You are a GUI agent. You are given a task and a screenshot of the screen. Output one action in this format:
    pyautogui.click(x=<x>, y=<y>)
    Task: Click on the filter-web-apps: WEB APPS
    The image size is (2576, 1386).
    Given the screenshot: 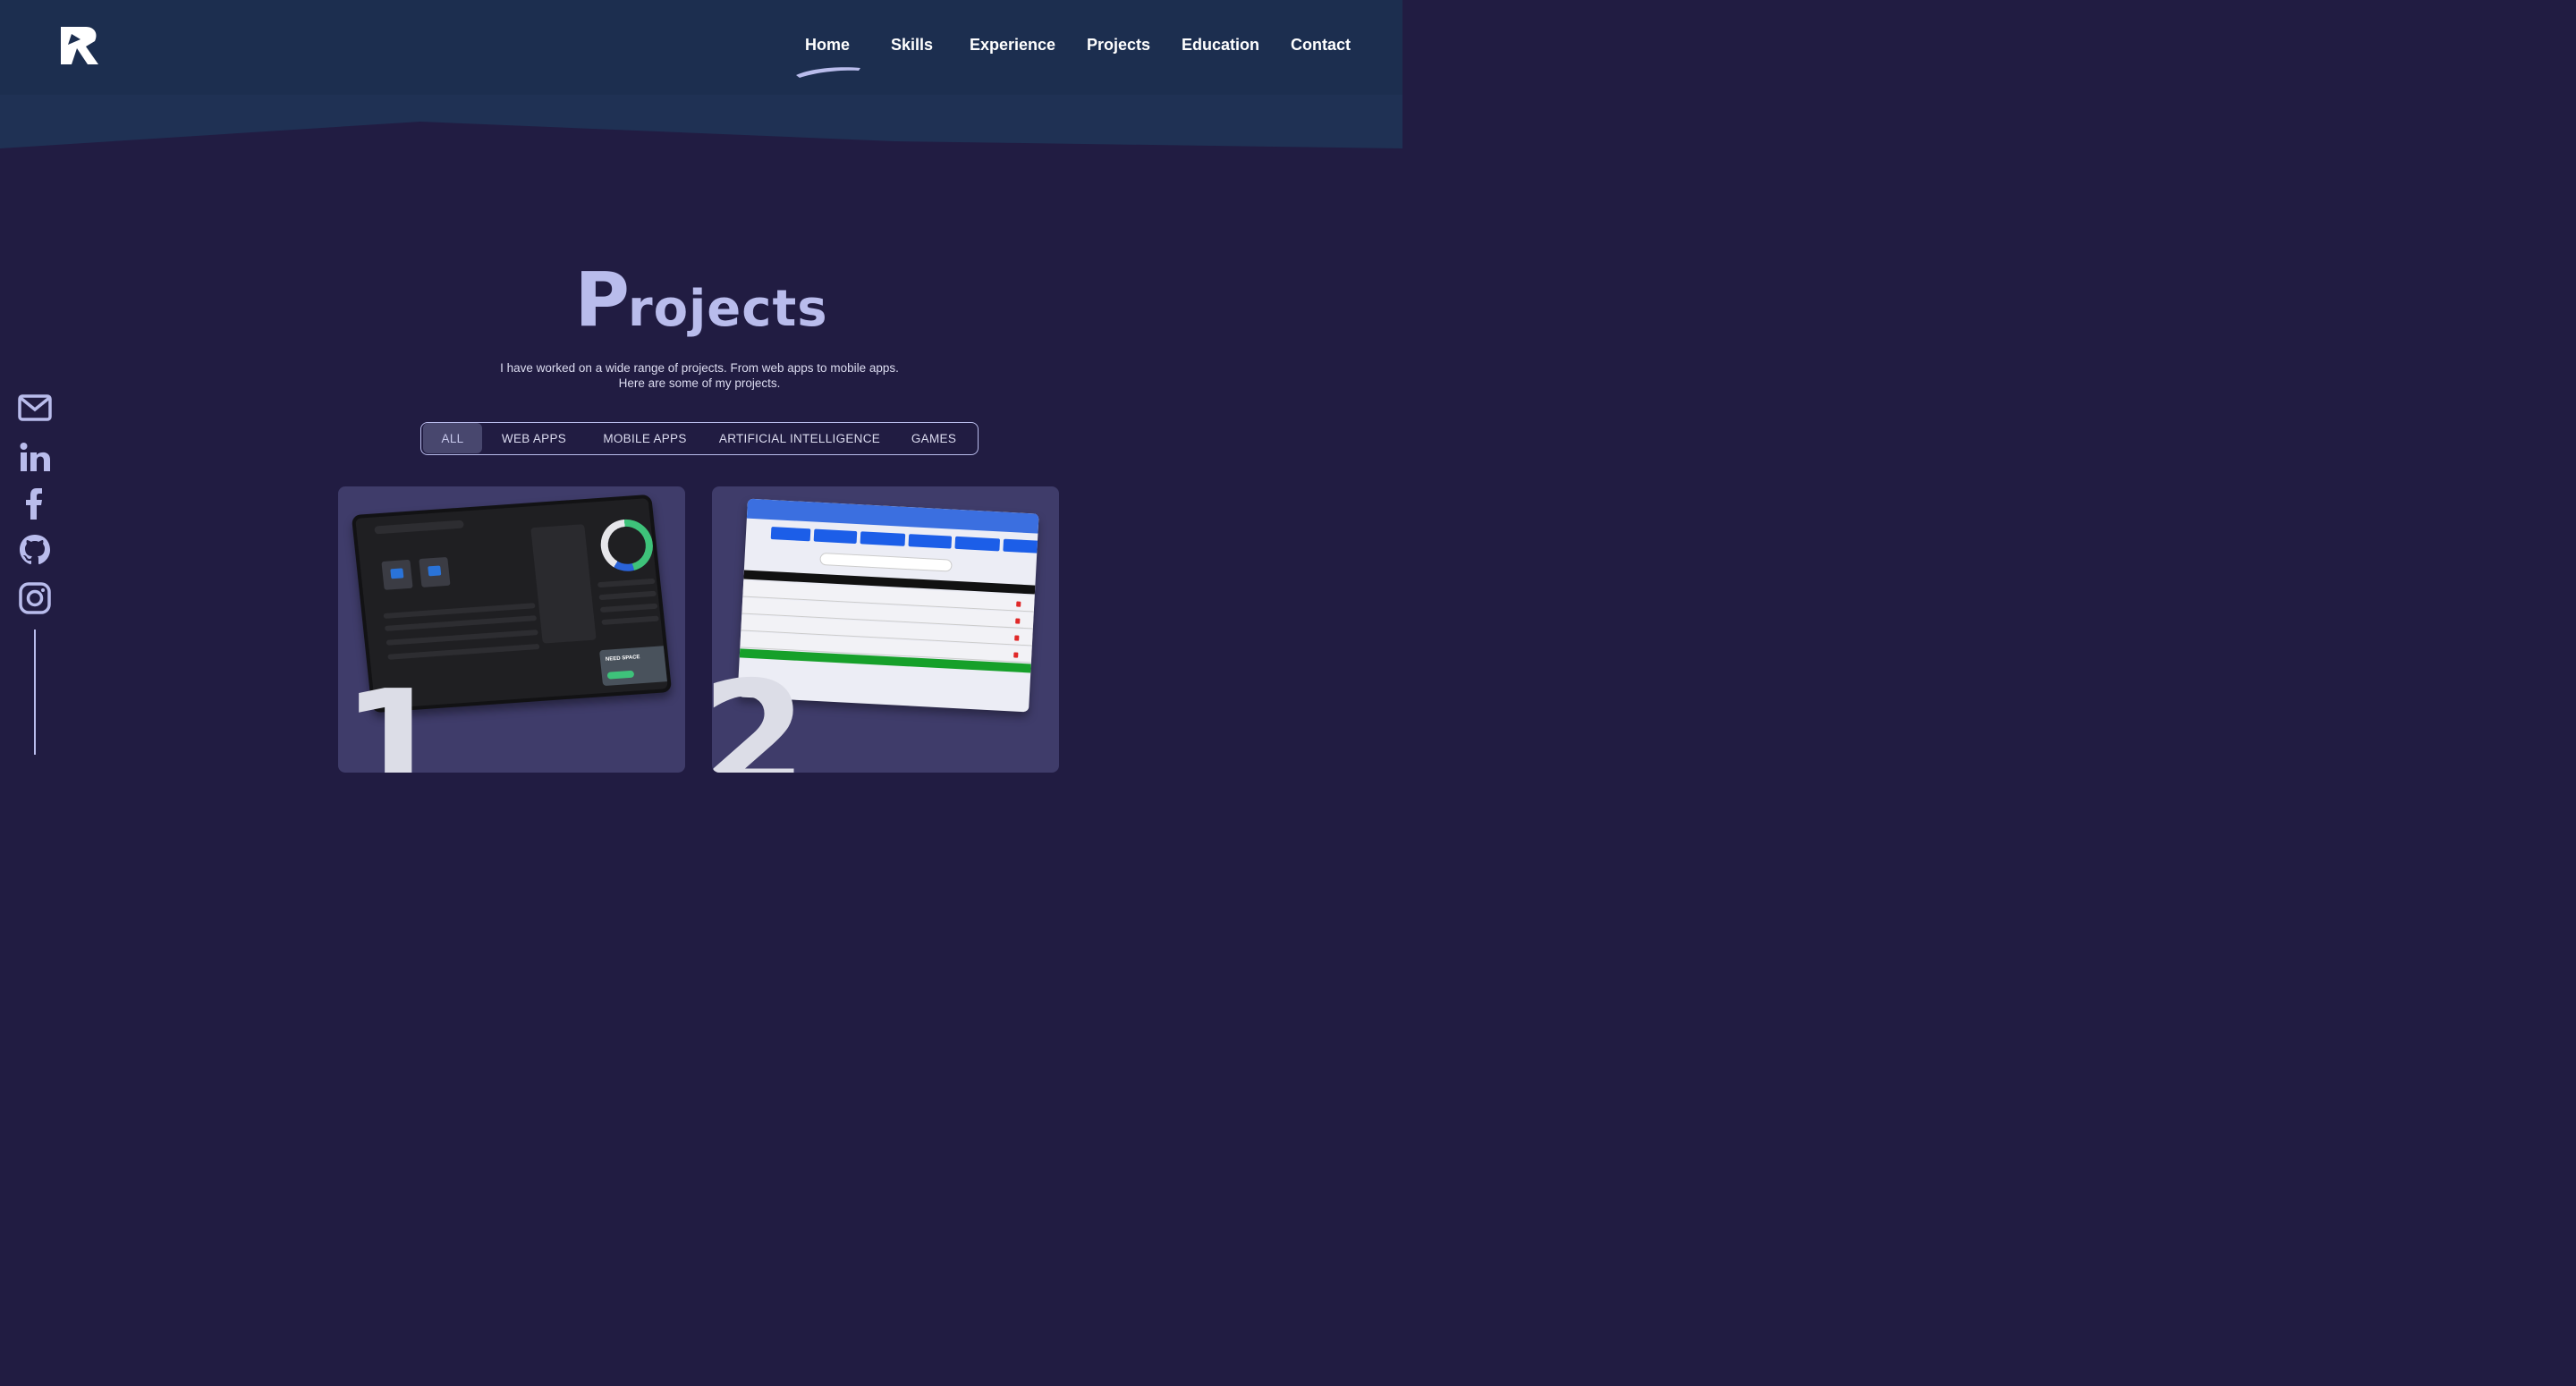 What is the action you would take?
    pyautogui.click(x=534, y=438)
    